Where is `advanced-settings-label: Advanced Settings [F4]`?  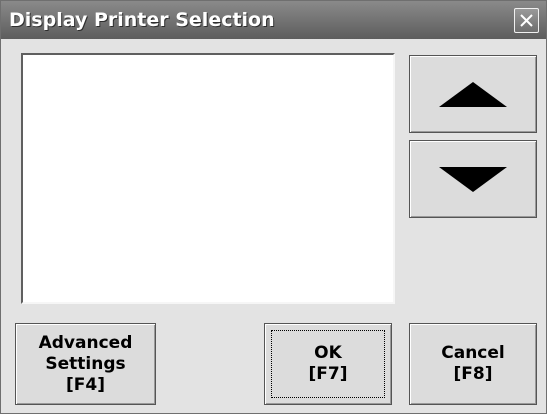 advanced-settings-label: Advanced Settings [F4] is located at coordinates (85, 363).